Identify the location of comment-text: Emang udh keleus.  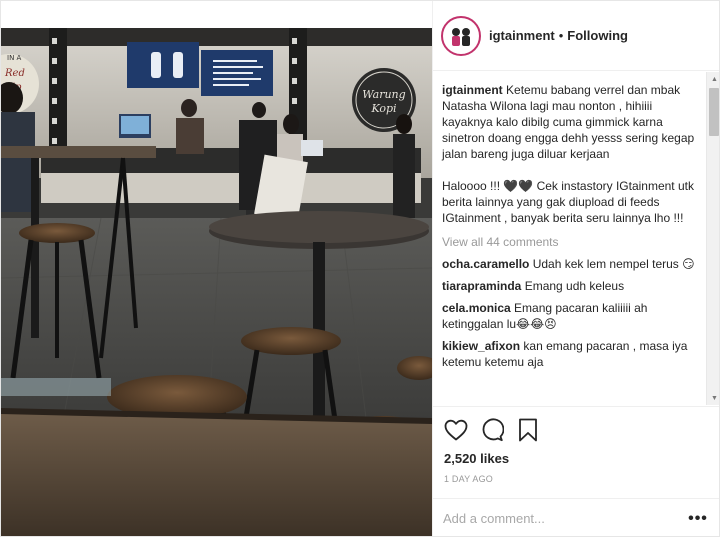
(574, 286).